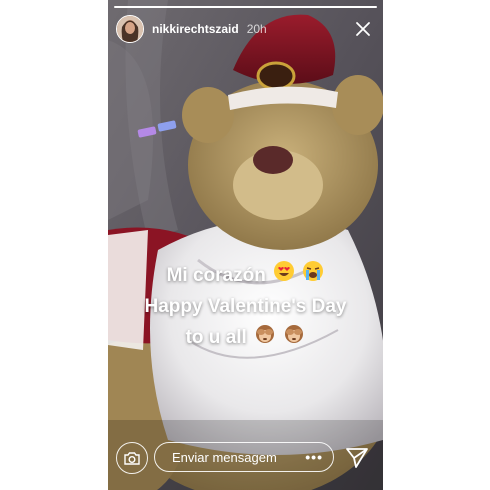 The width and height of the screenshot is (490, 490). What do you see at coordinates (363, 29) in the screenshot?
I see `close-icon` at bounding box center [363, 29].